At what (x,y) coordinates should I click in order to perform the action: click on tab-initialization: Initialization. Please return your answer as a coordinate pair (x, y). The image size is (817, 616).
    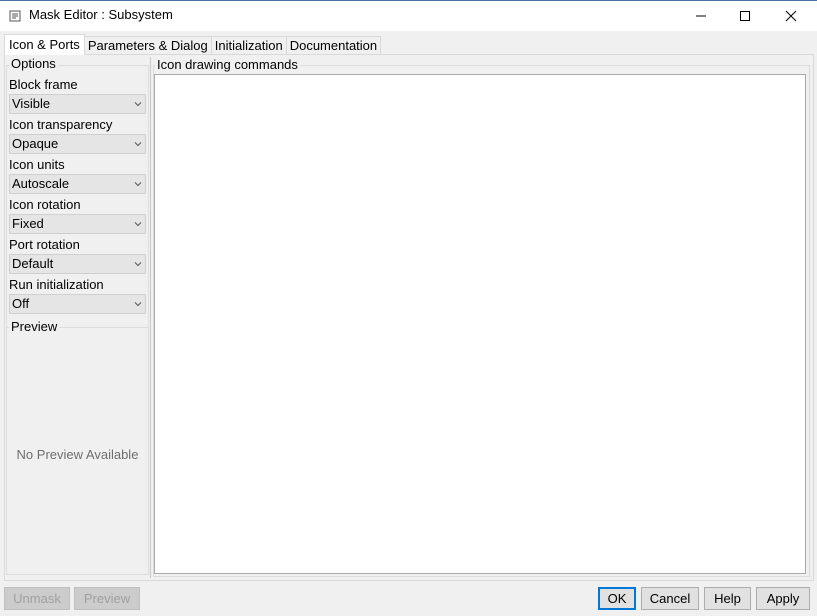
    Looking at the image, I should click on (248, 45).